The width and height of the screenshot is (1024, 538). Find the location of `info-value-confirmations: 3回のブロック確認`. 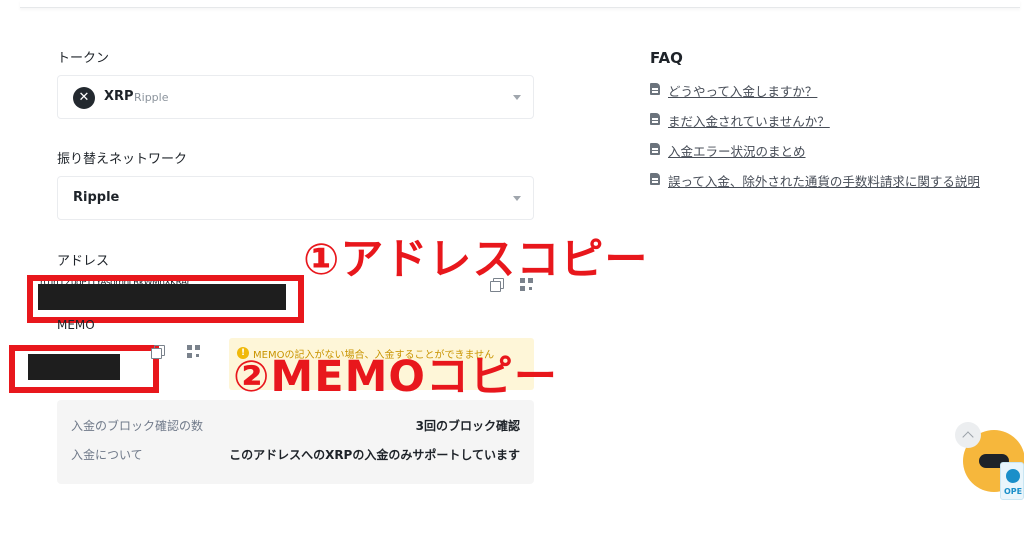

info-value-confirmations: 3回のブロック確認 is located at coordinates (467, 426).